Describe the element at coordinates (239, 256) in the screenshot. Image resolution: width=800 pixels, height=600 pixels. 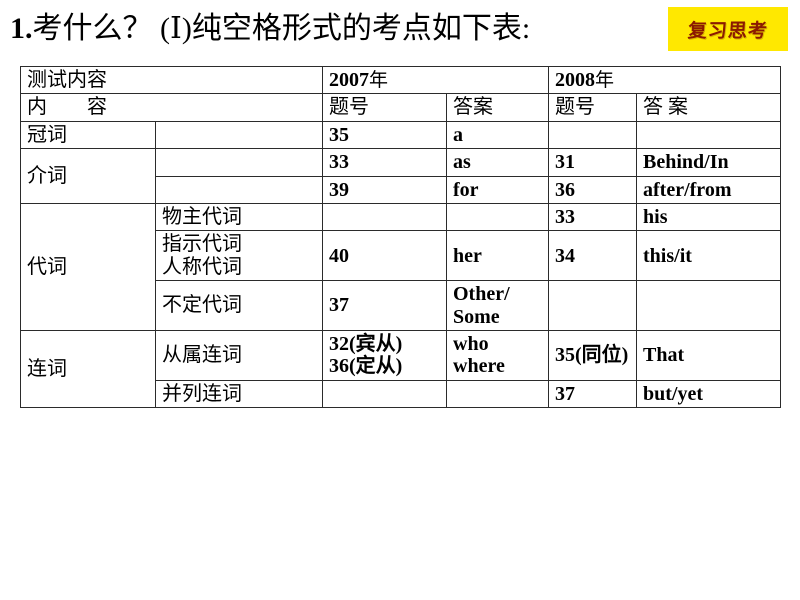
I see `row-subcategory: 指示代词 人称代词` at that location.